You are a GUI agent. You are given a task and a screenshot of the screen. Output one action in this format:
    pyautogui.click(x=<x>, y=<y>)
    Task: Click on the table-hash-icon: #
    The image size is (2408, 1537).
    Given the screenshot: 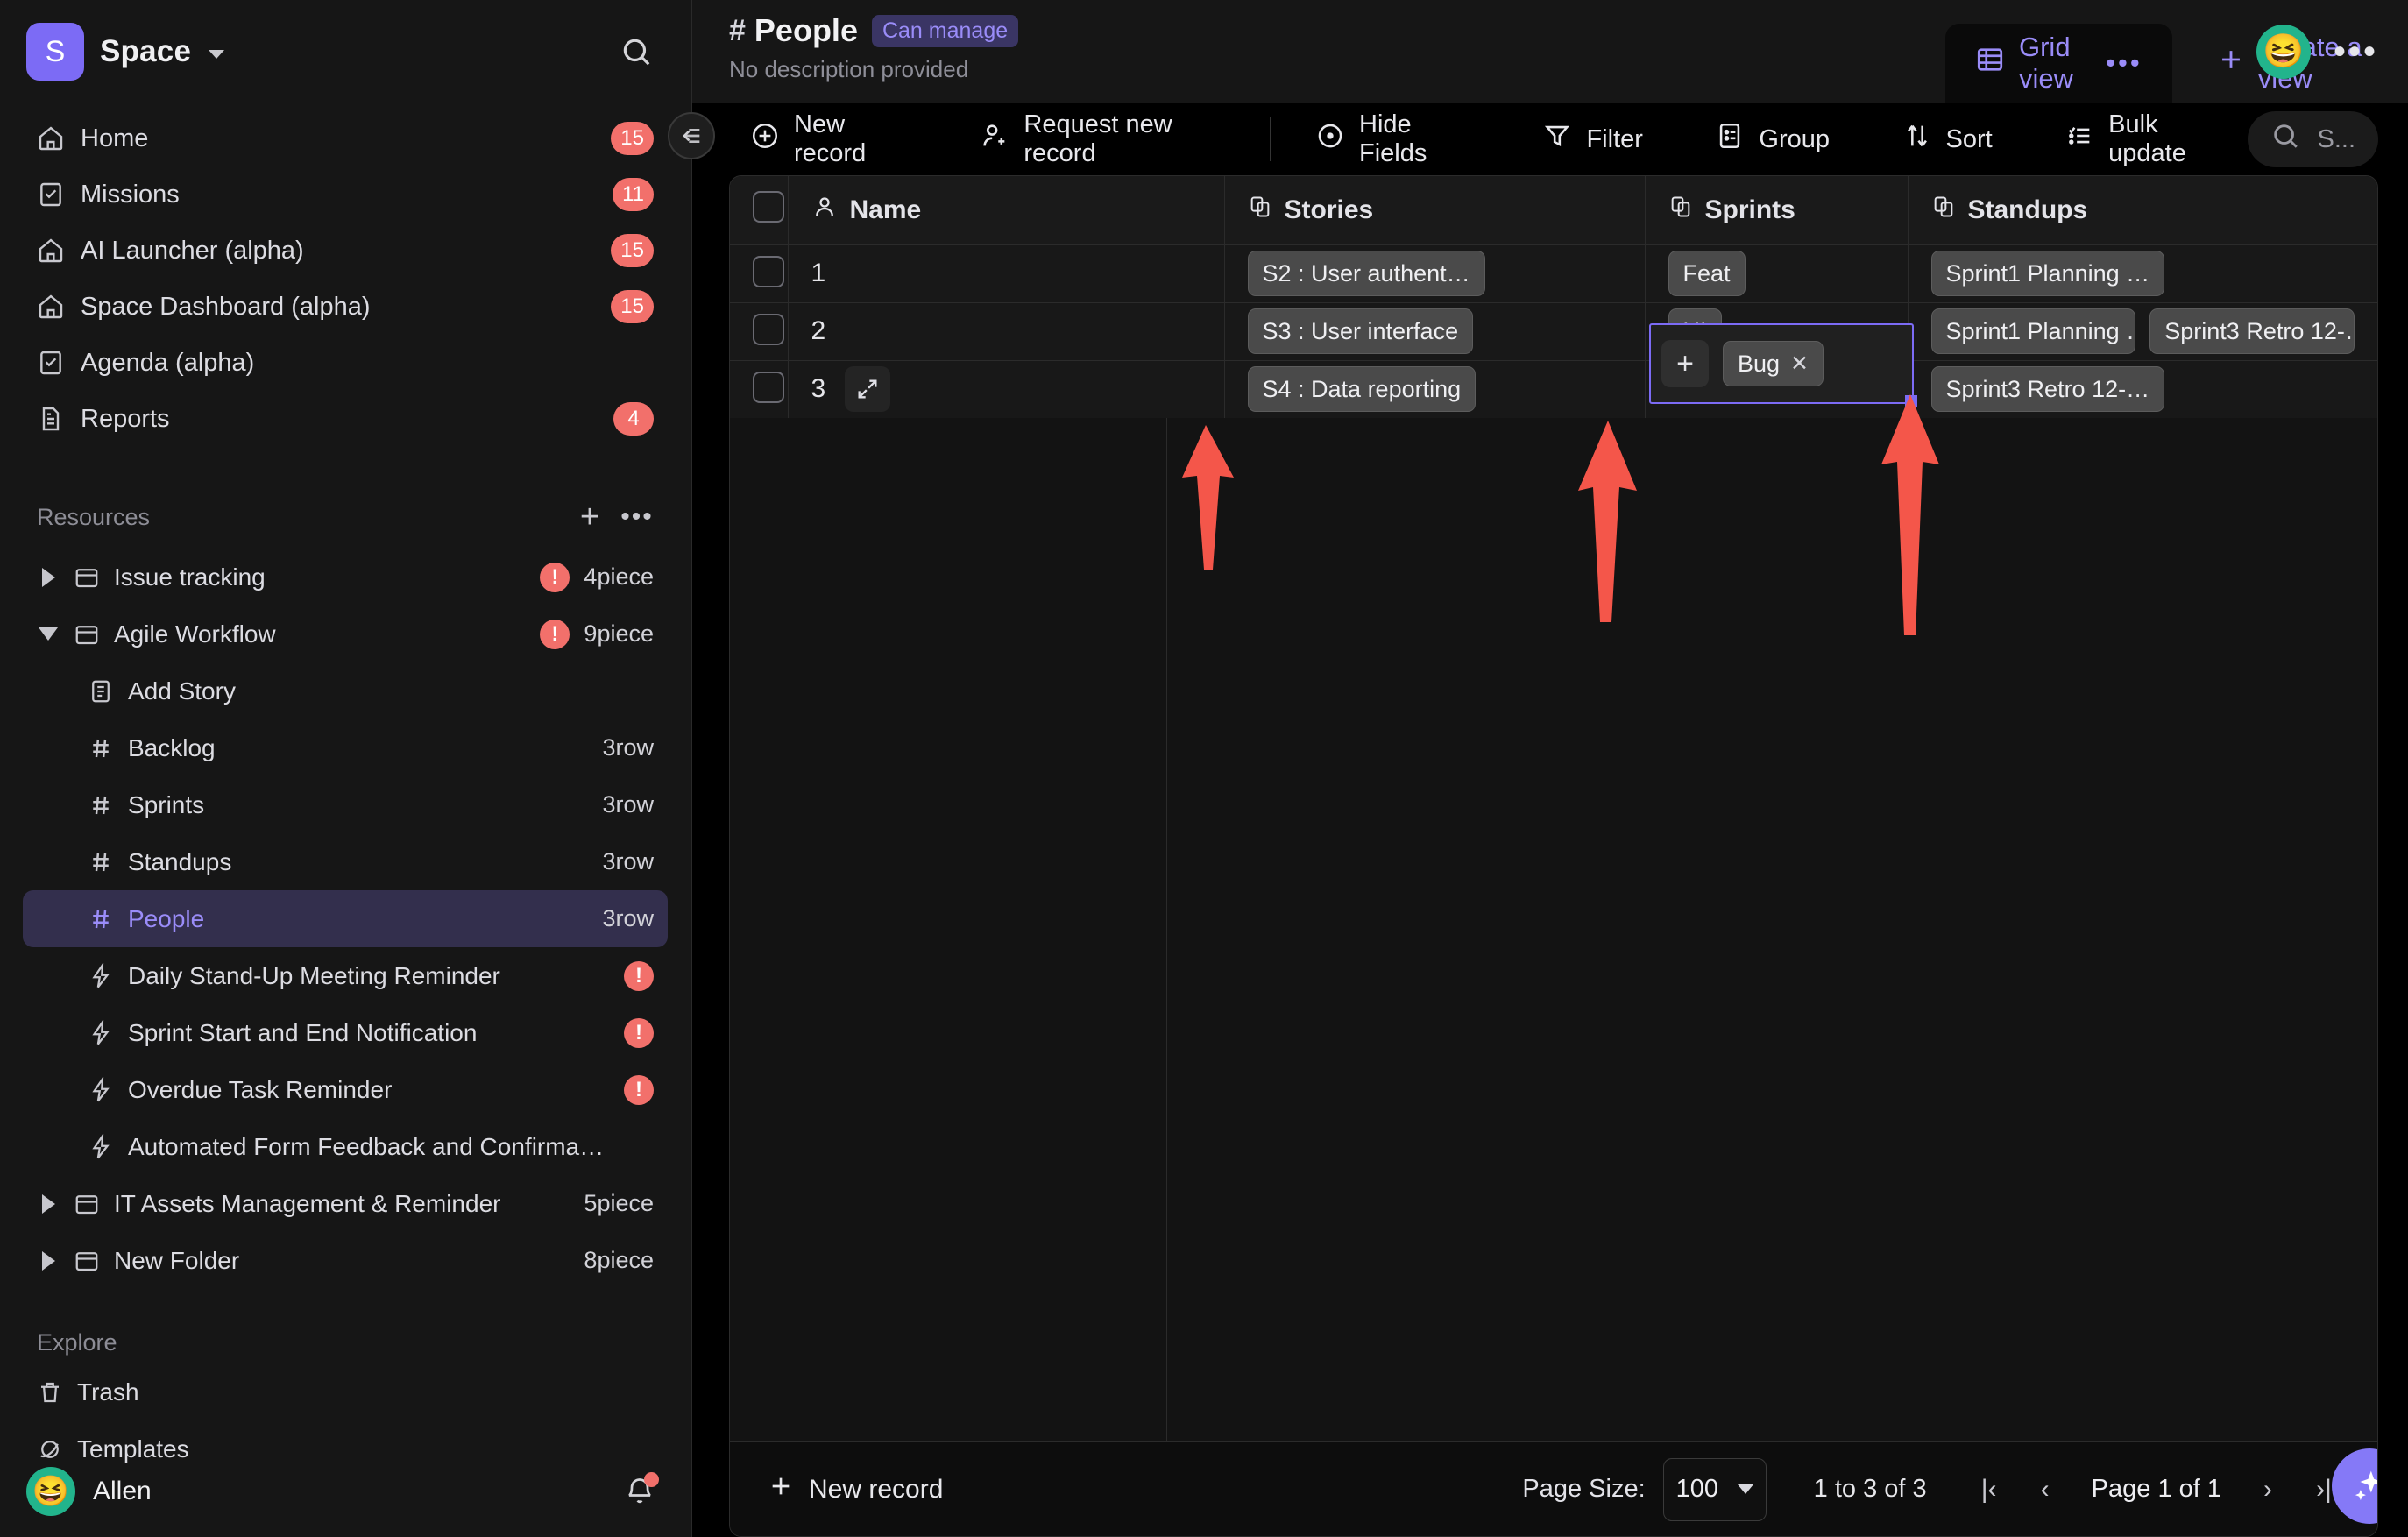 What is the action you would take?
    pyautogui.click(x=737, y=30)
    